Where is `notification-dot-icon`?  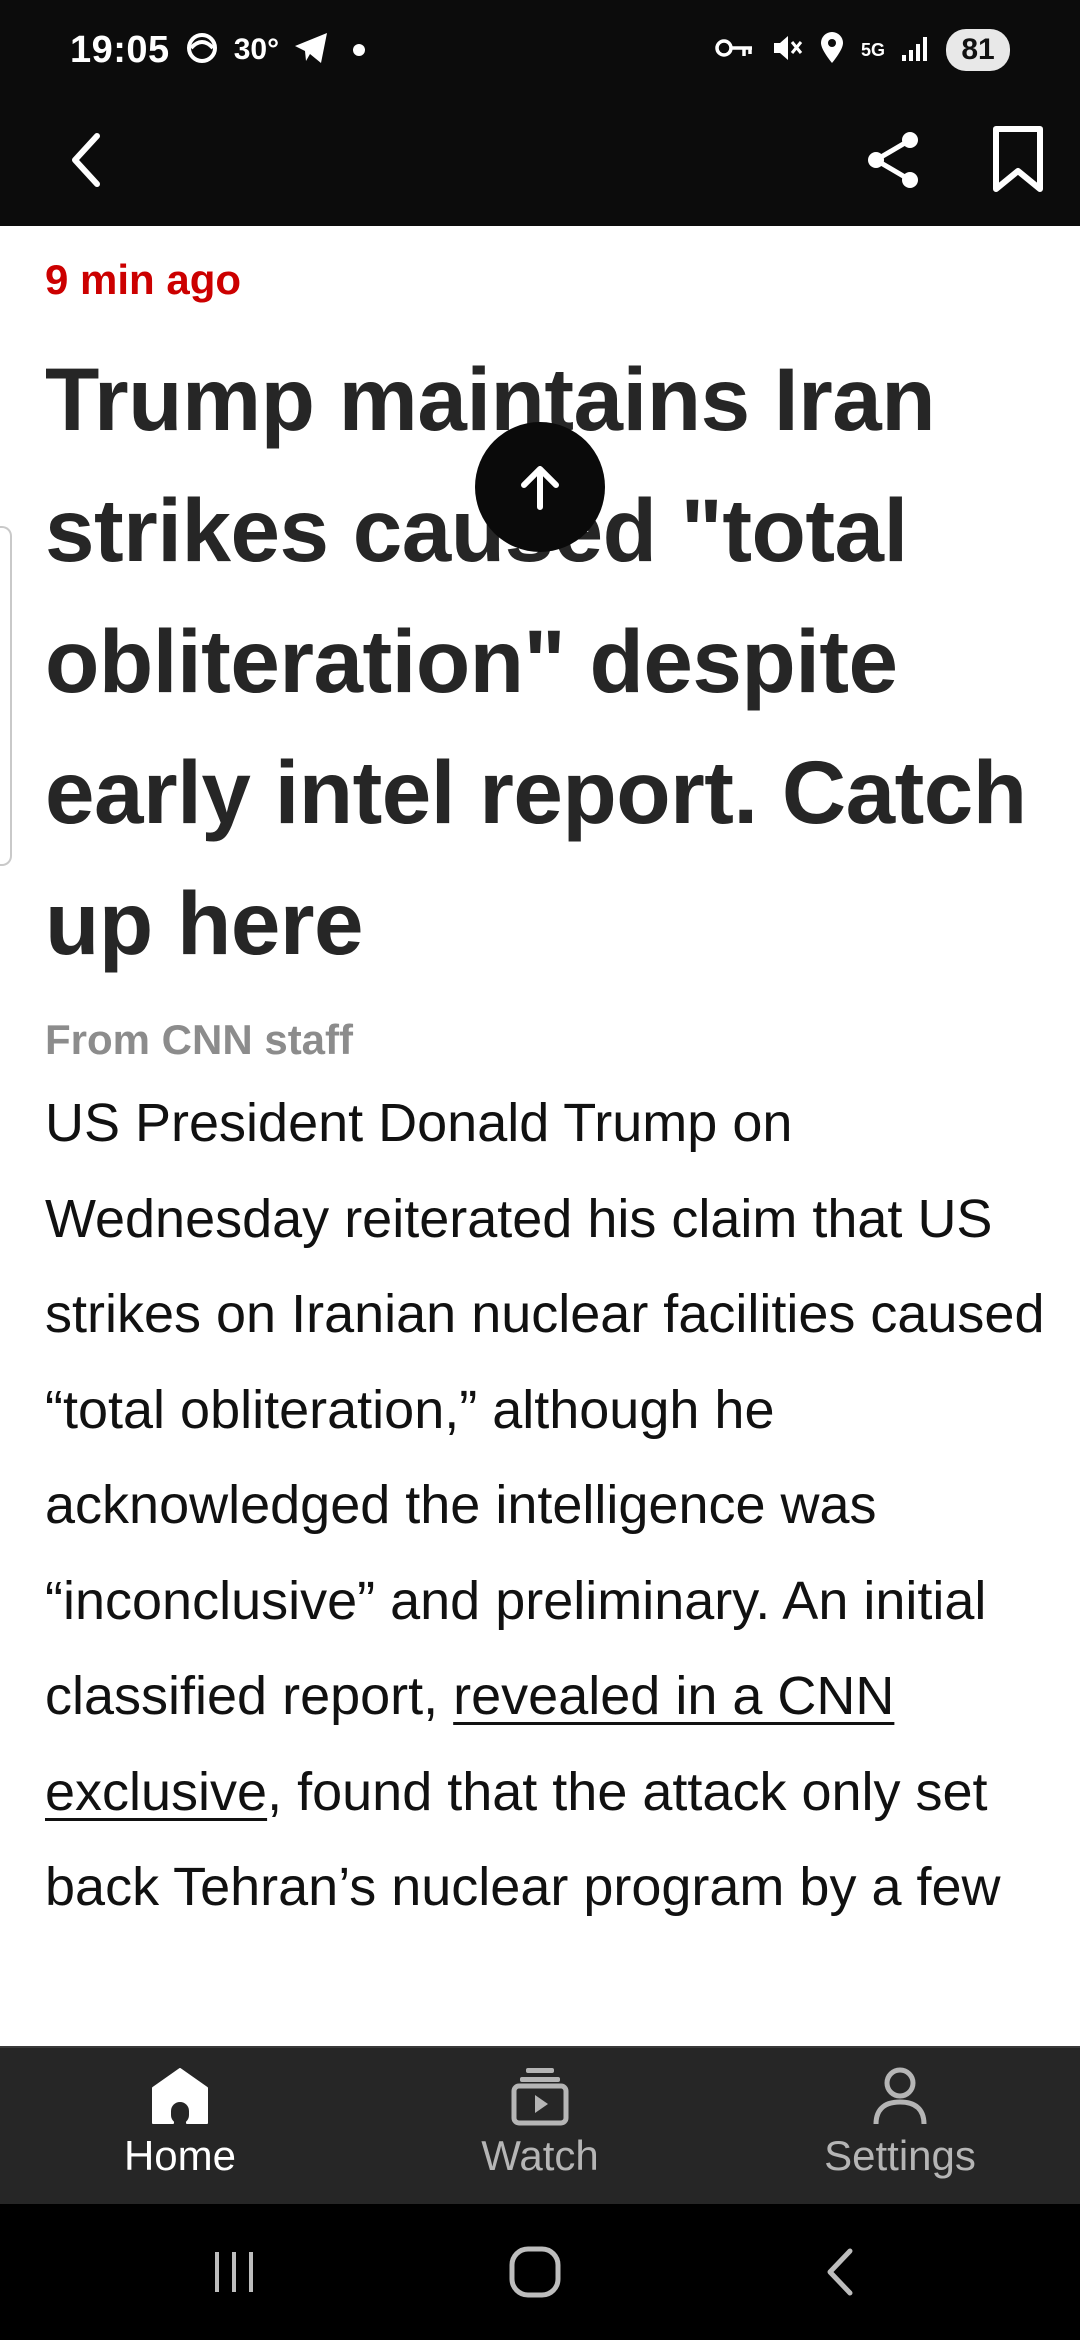
notification-dot-icon is located at coordinates (359, 50).